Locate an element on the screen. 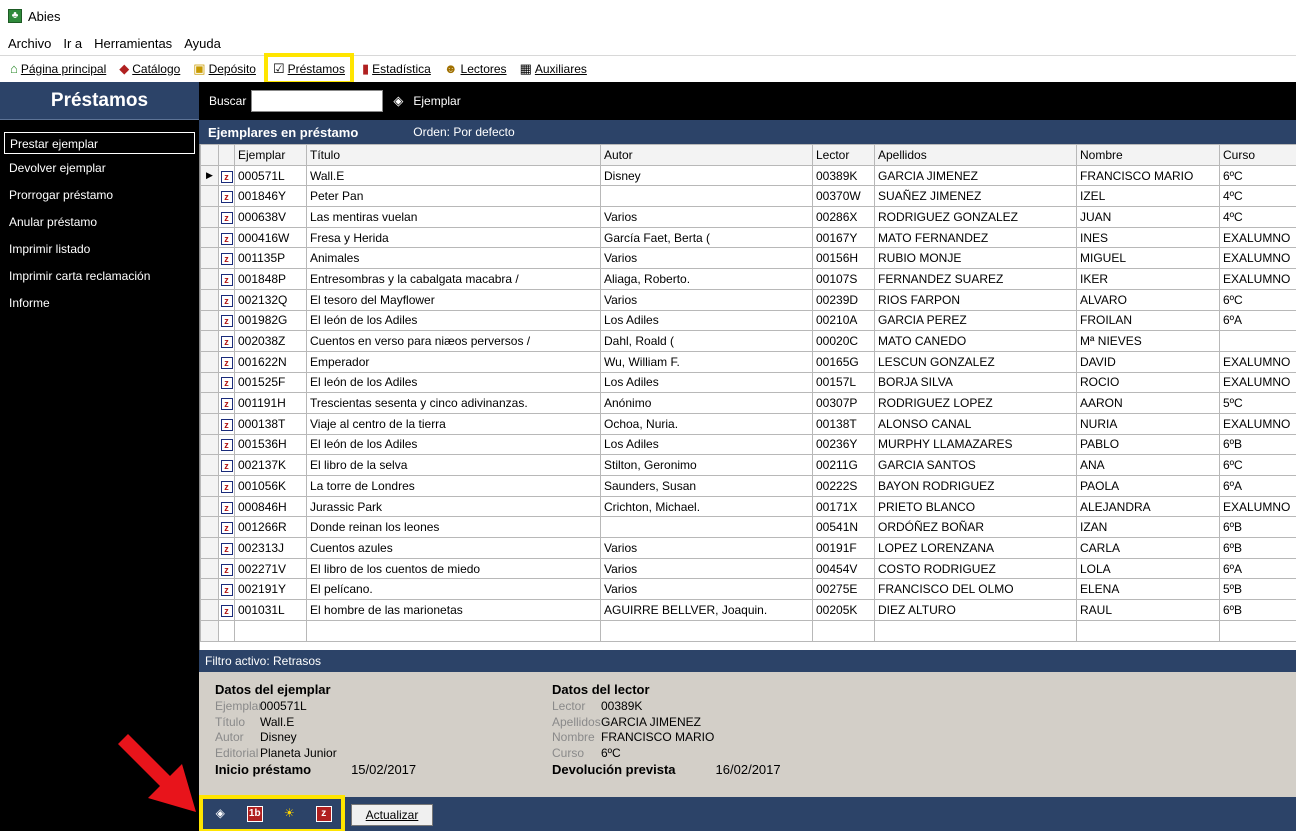 This screenshot has width=1296, height=831. menu-ir-a: Ir a is located at coordinates (72, 43).